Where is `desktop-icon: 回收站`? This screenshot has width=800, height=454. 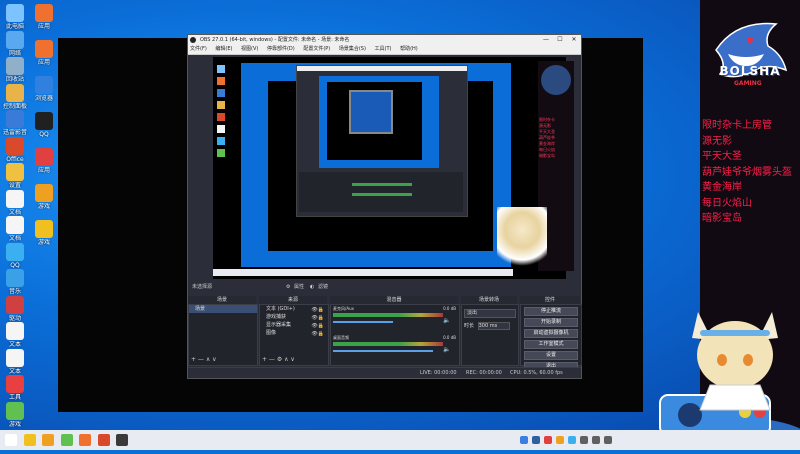
desktop-icon: 回收站 is located at coordinates (15, 70).